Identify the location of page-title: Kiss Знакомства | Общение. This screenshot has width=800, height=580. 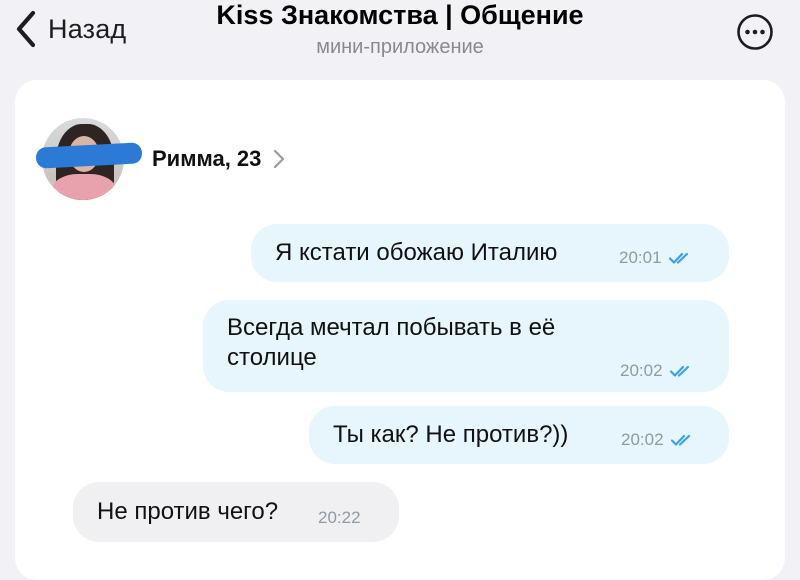
(400, 15).